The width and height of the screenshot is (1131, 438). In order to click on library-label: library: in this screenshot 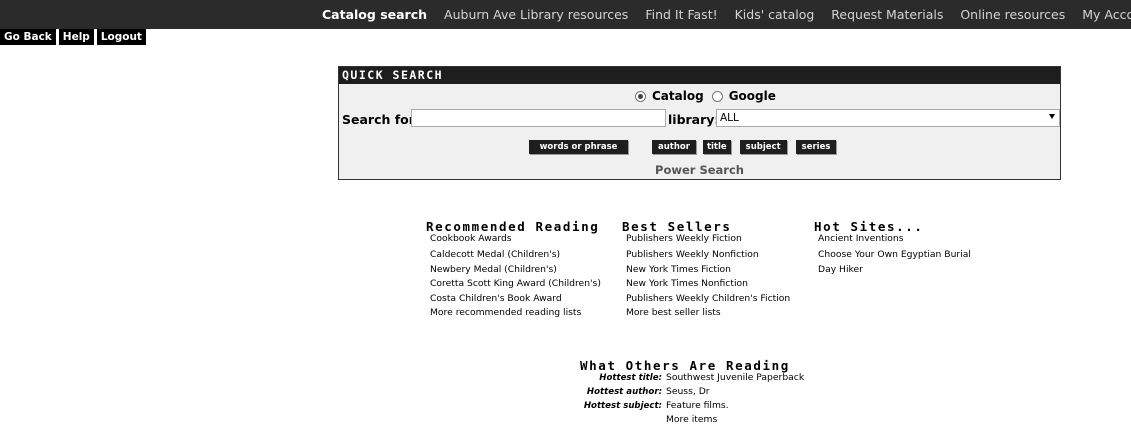, I will do `click(694, 119)`.